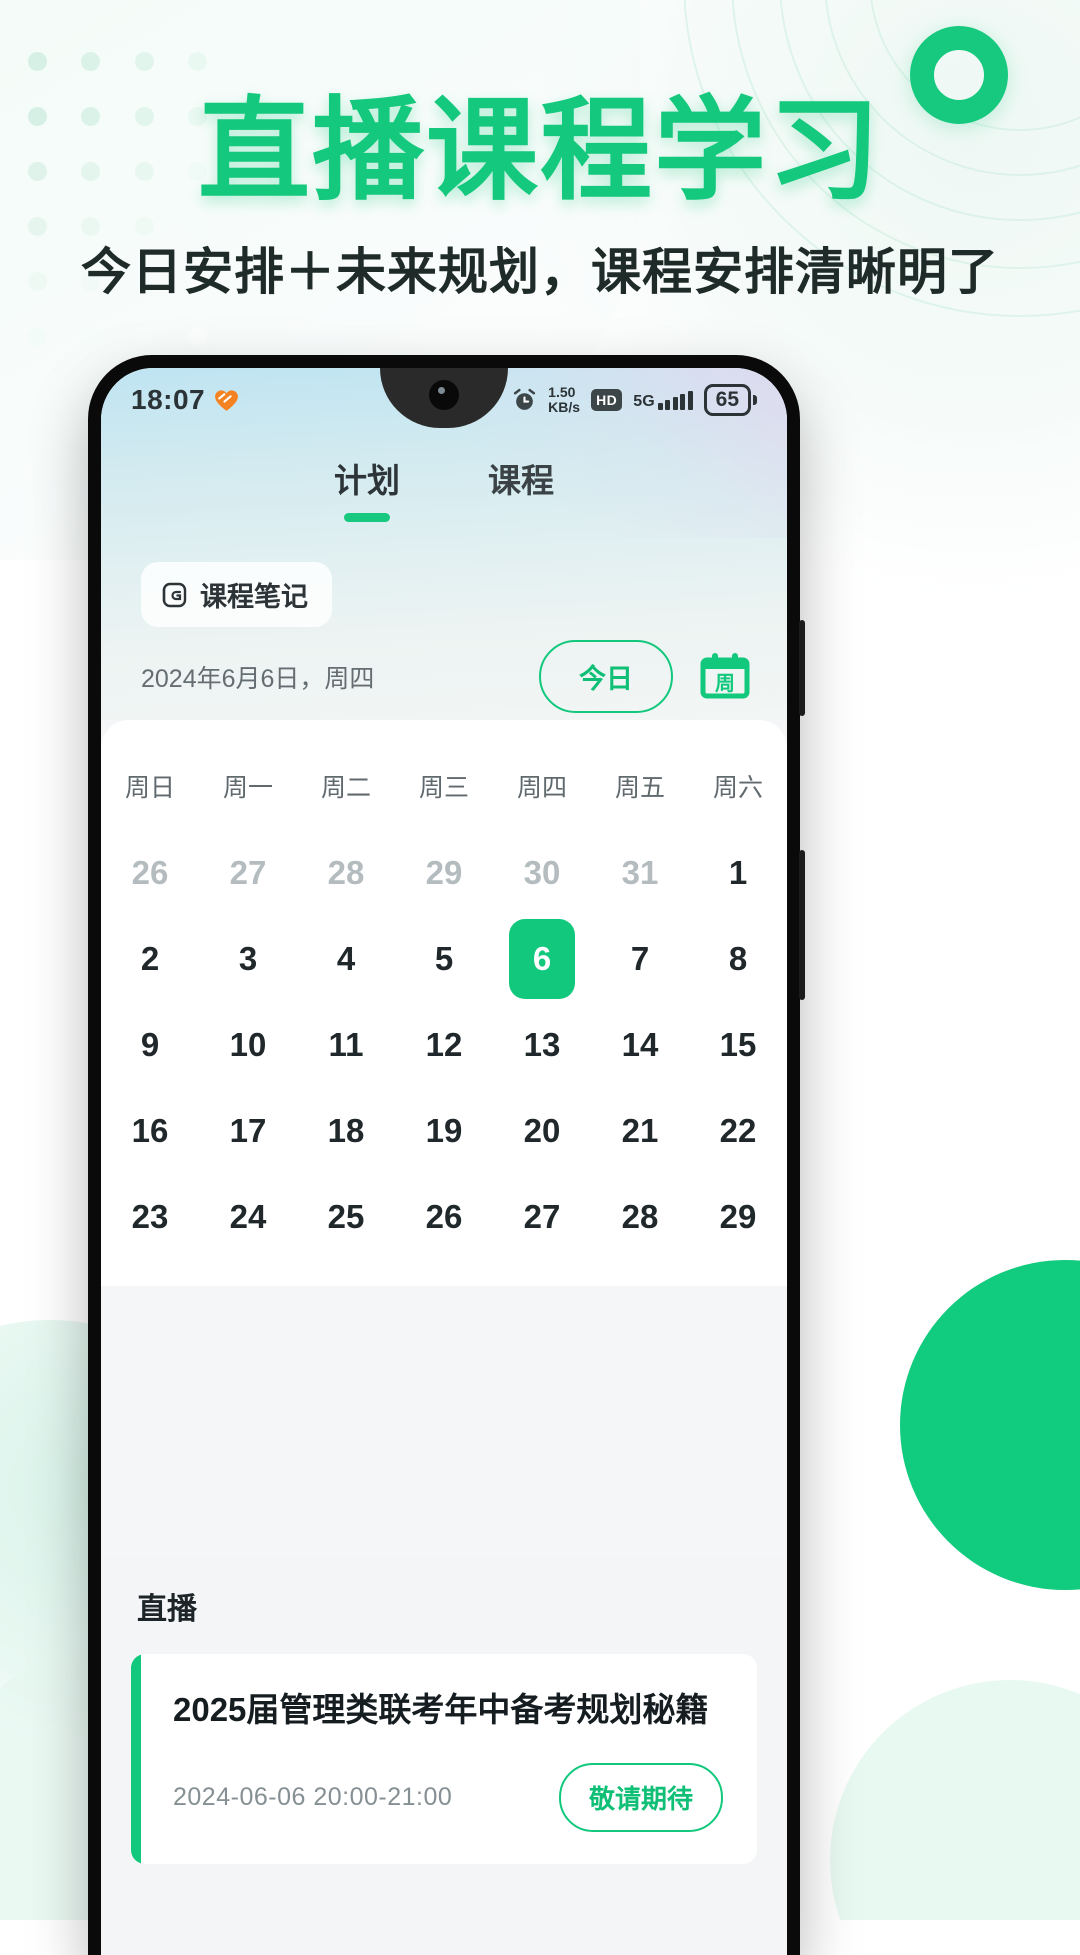 The width and height of the screenshot is (1080, 1955). I want to click on calendar-day-number: 7, so click(640, 958).